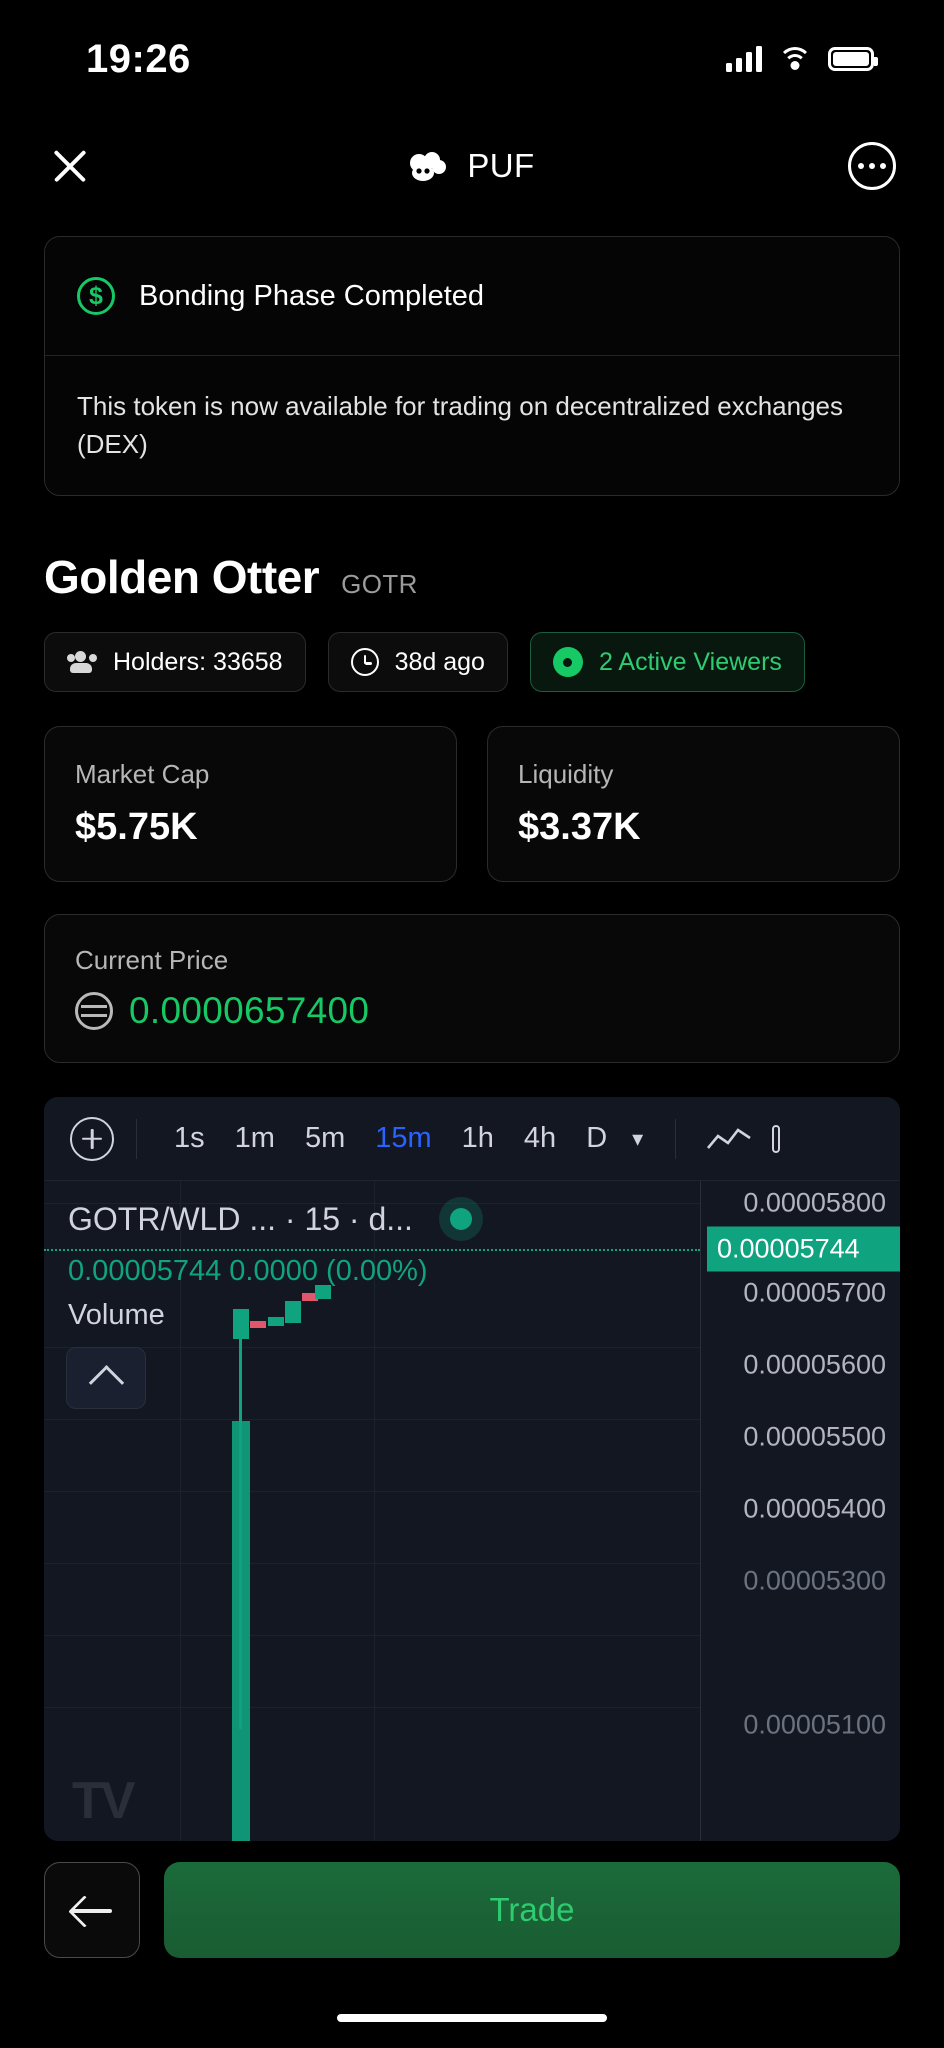 The height and width of the screenshot is (2048, 944). I want to click on nav-header: PUF, so click(472, 166).